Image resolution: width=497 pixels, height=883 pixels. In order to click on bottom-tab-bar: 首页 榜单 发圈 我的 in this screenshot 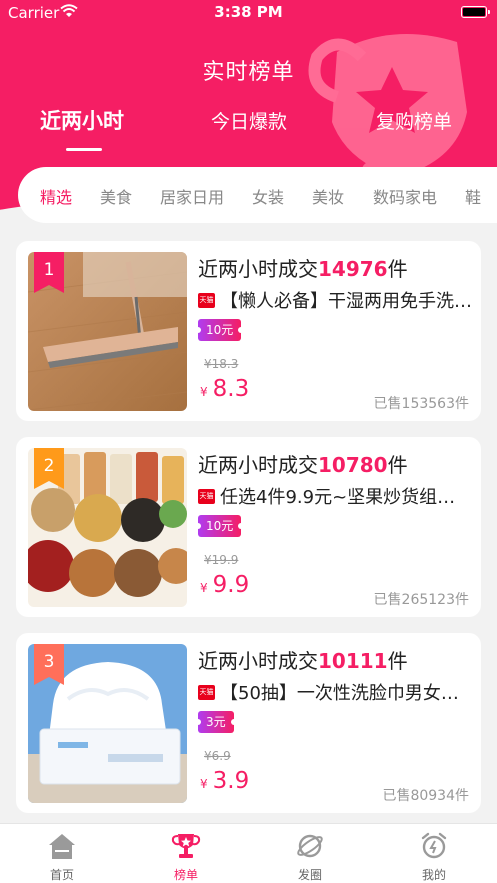, I will do `click(248, 853)`.